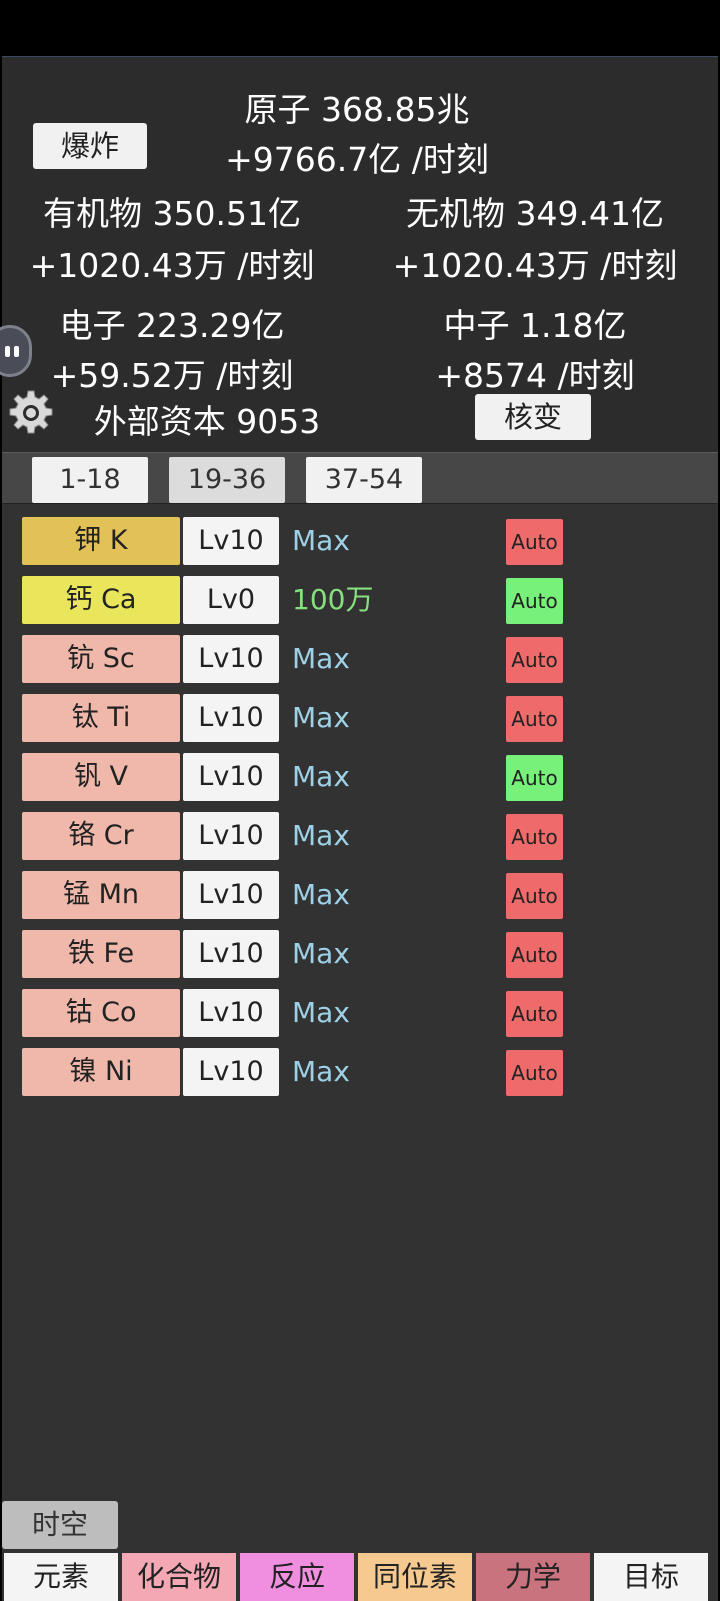 The image size is (720, 1601). Describe the element at coordinates (533, 417) in the screenshot. I see `fission-button: 核变` at that location.